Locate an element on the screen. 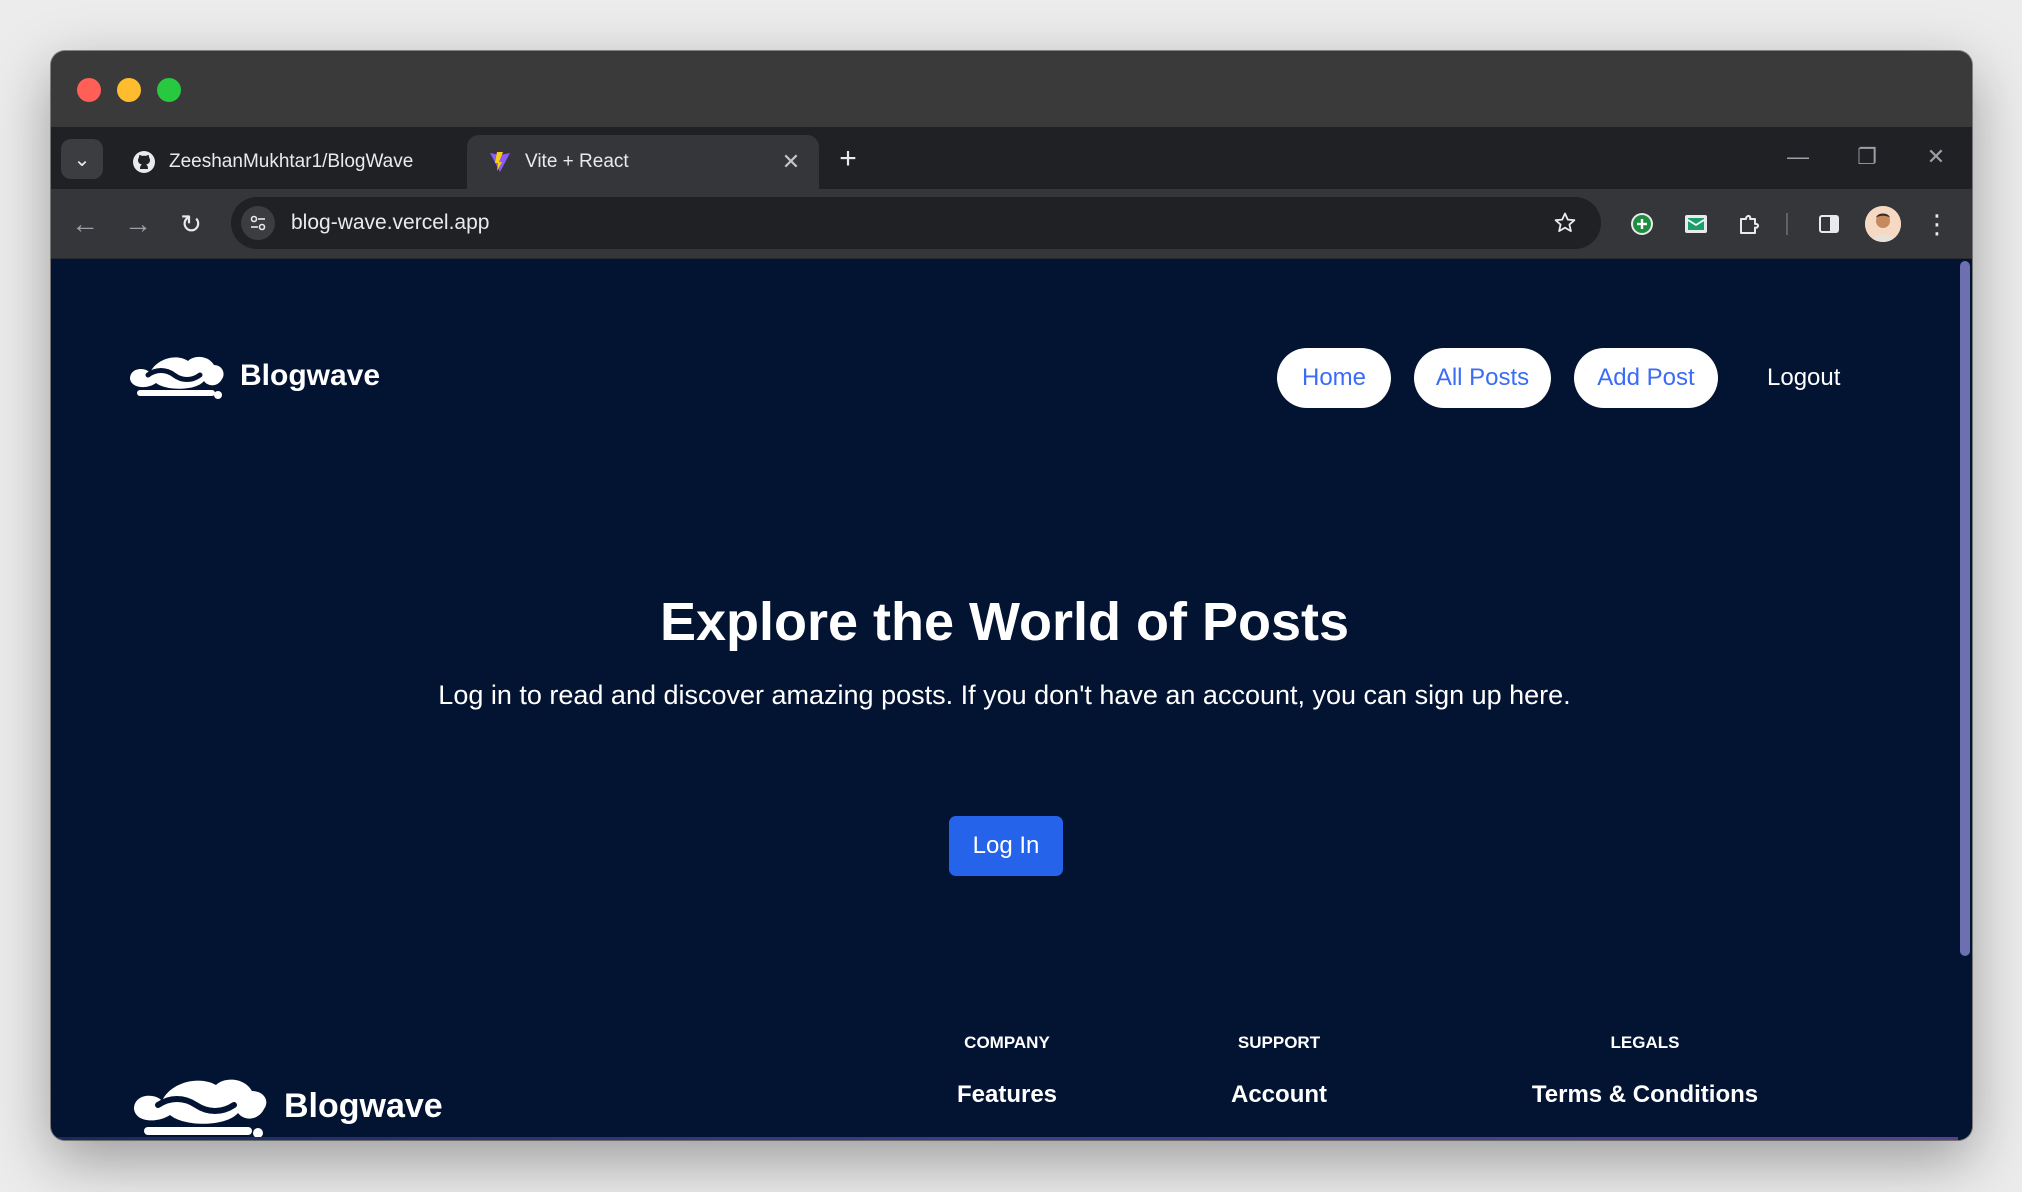  bookmark-star-icon is located at coordinates (1565, 223).